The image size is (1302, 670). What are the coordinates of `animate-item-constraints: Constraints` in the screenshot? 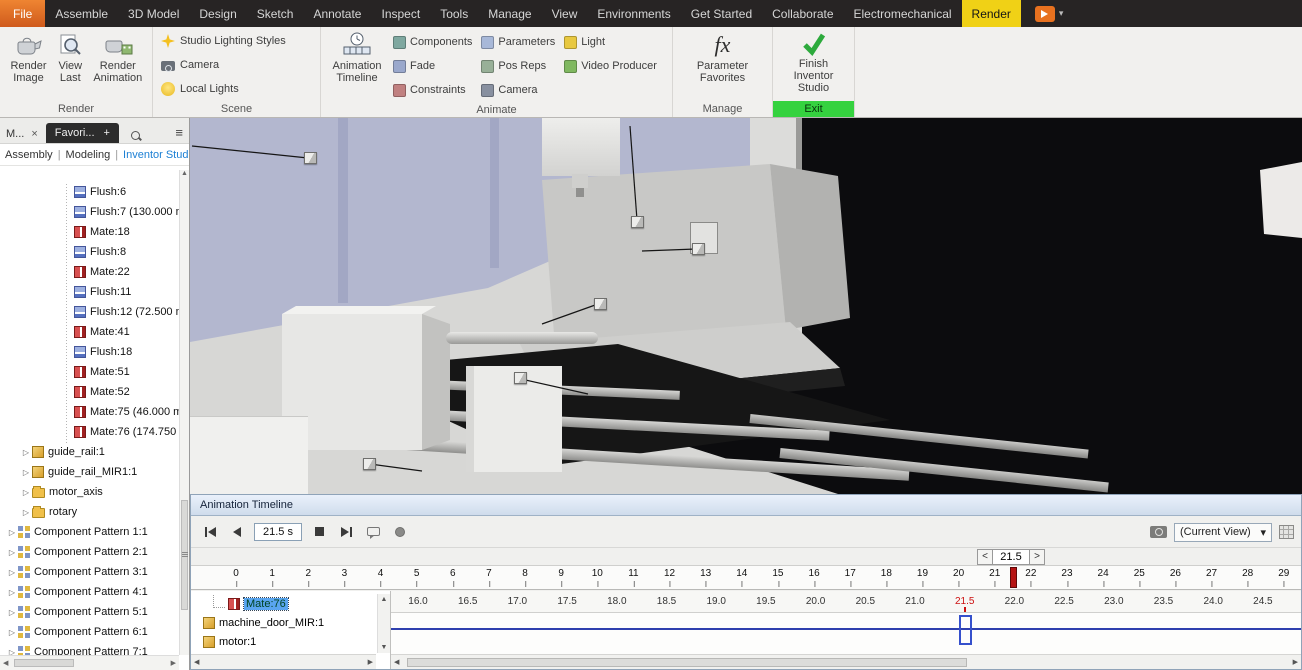 It's located at (435, 90).